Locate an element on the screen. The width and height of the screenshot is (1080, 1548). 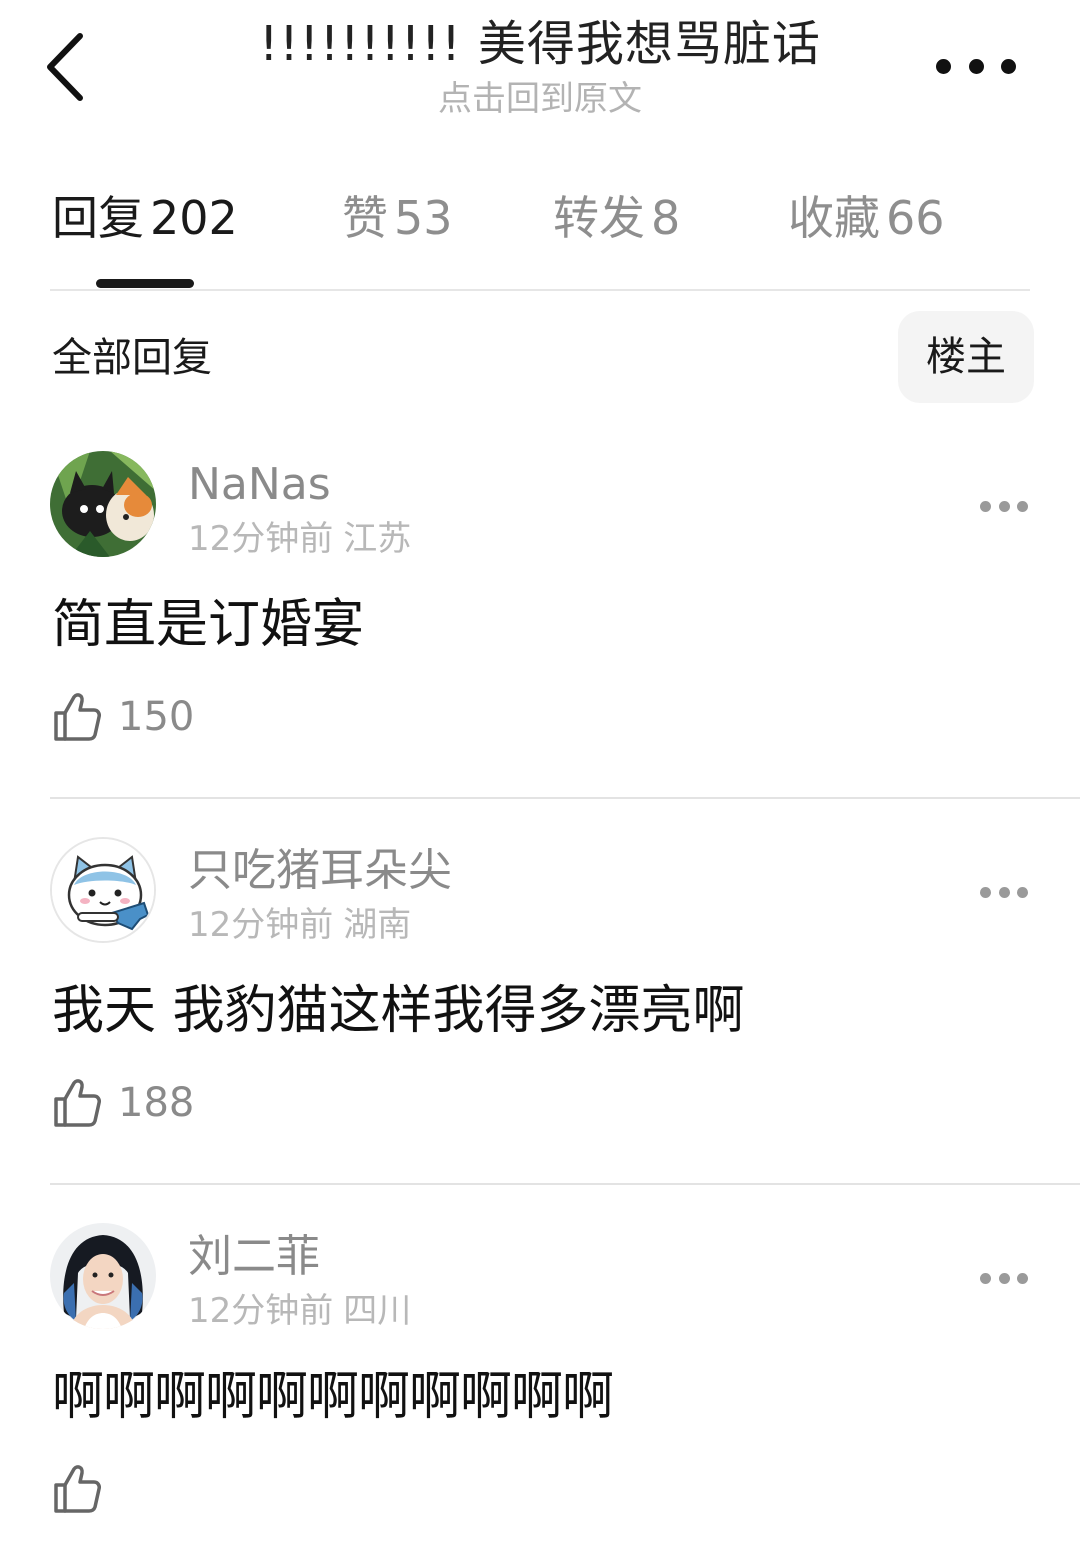
tab-bar: 回复 202 赞 53 转发 8 收藏 66 is located at coordinates (540, 220).